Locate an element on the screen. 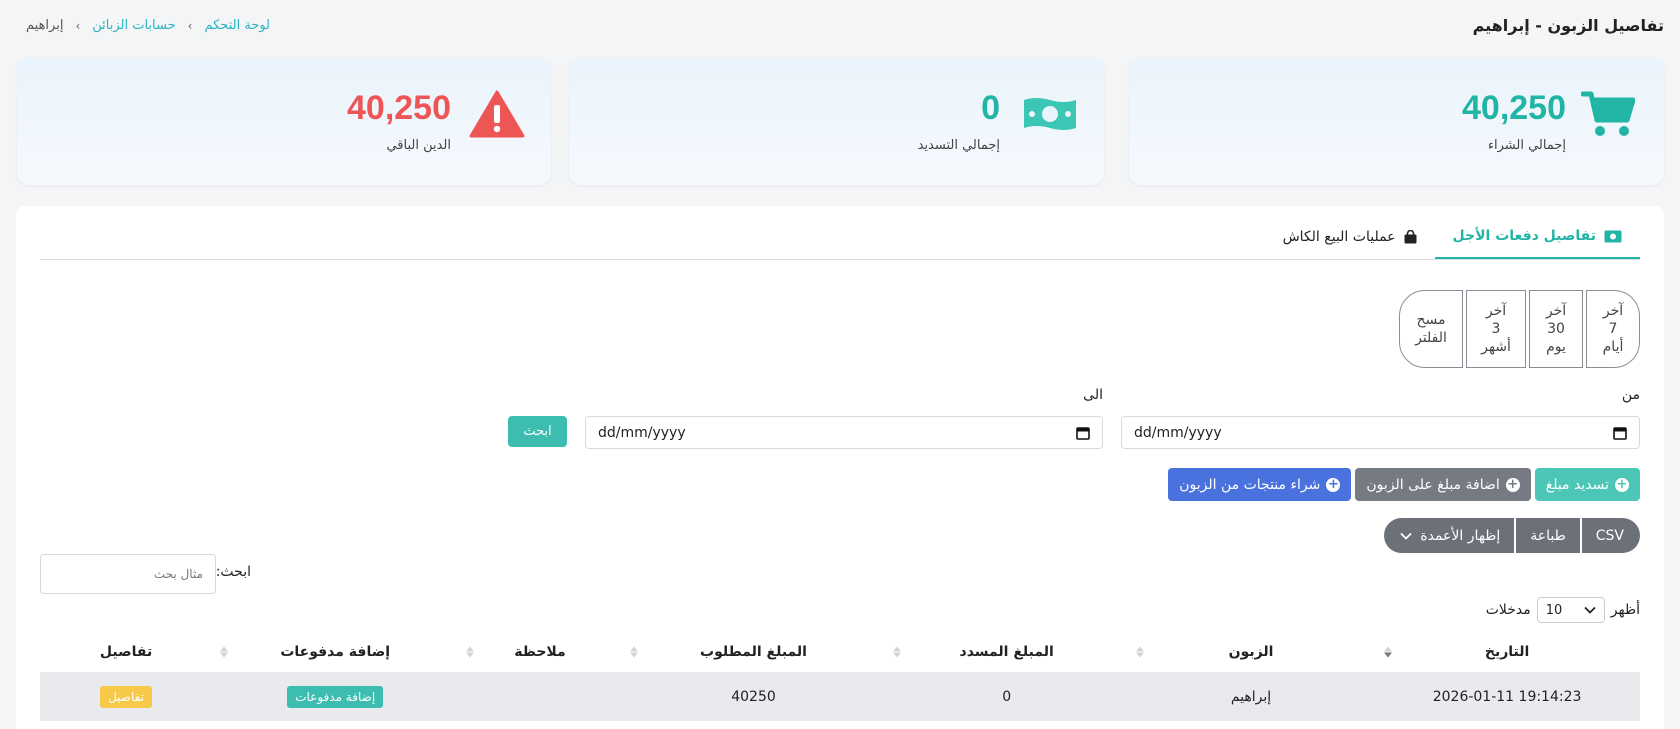 The height and width of the screenshot is (729, 1680). tab-credit-payments: تفاصيل دفعات الأجل is located at coordinates (1537, 242).